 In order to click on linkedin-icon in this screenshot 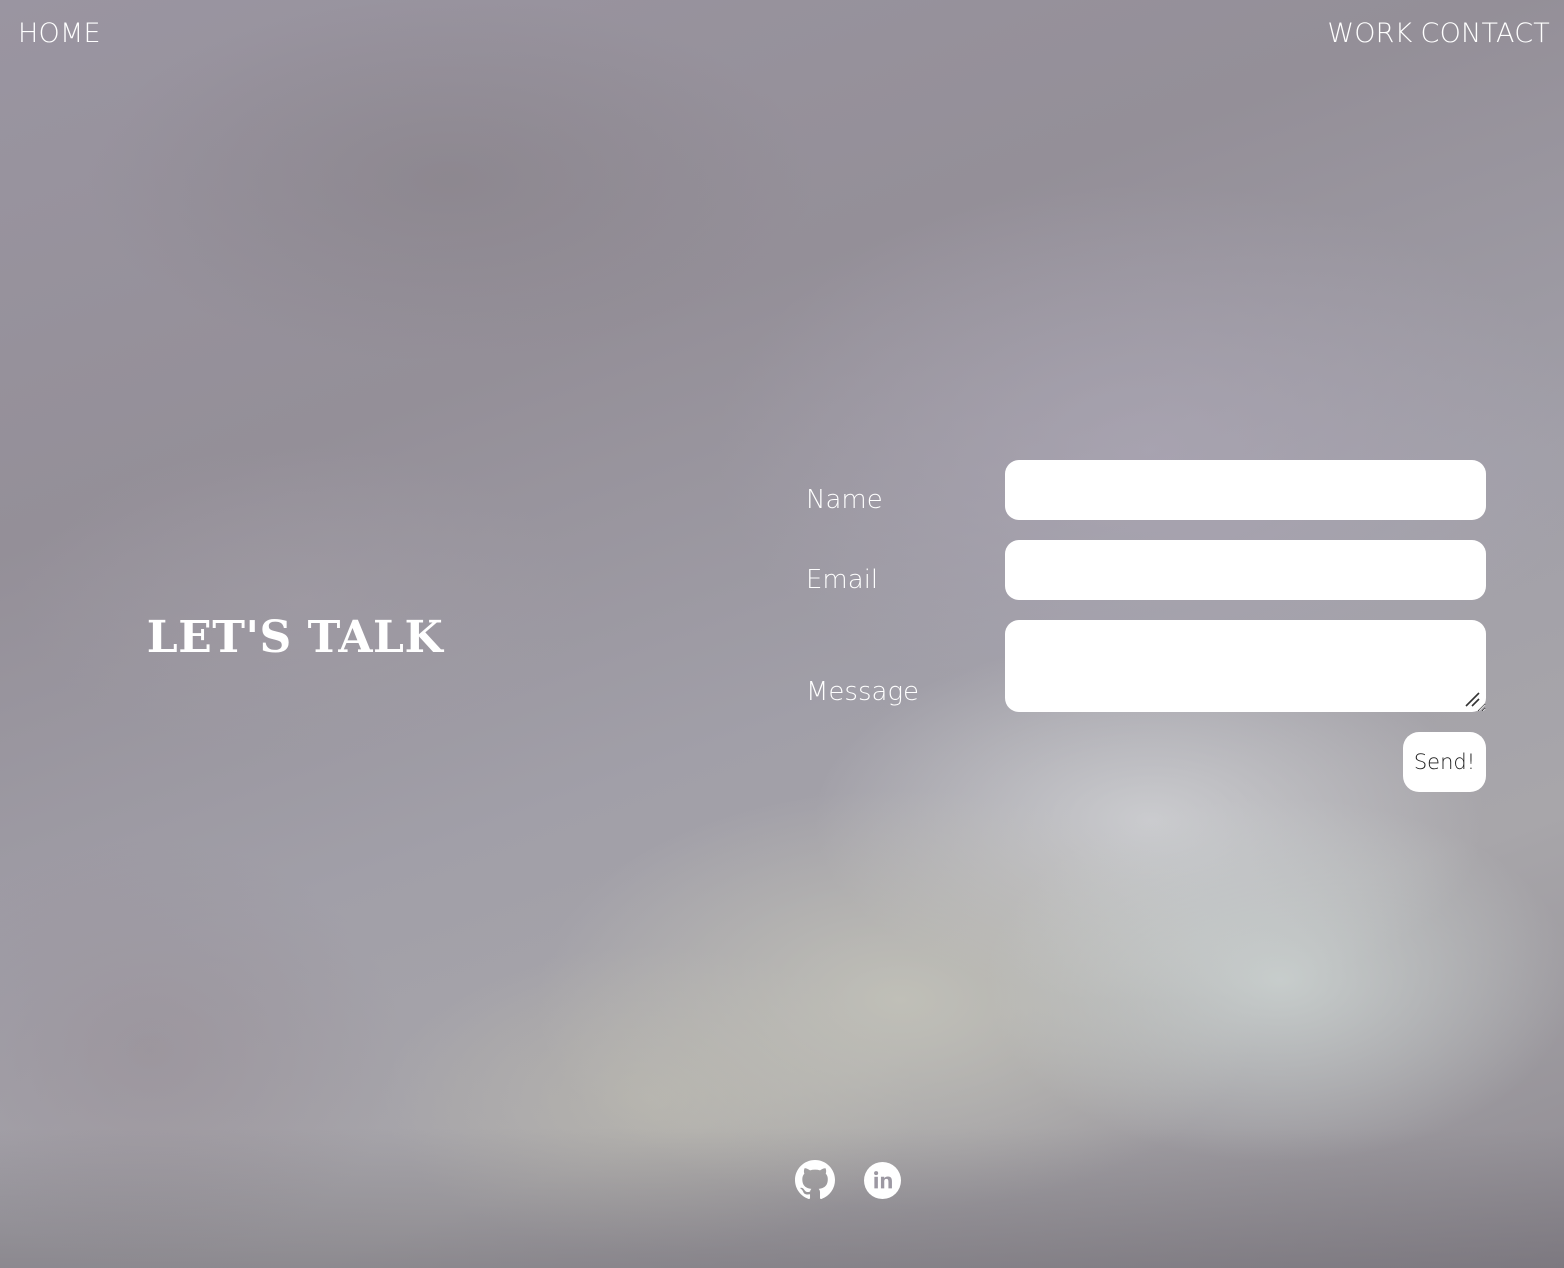, I will do `click(882, 1180)`.